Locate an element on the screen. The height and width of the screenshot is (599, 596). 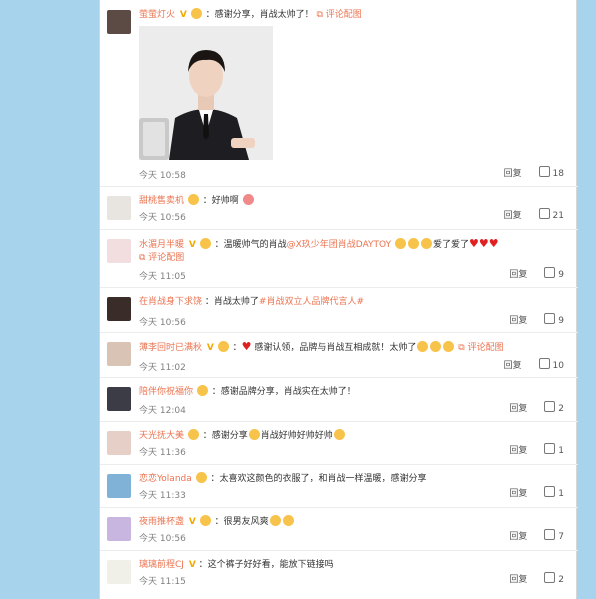
comment-text: ： is located at coordinates (237, 348).